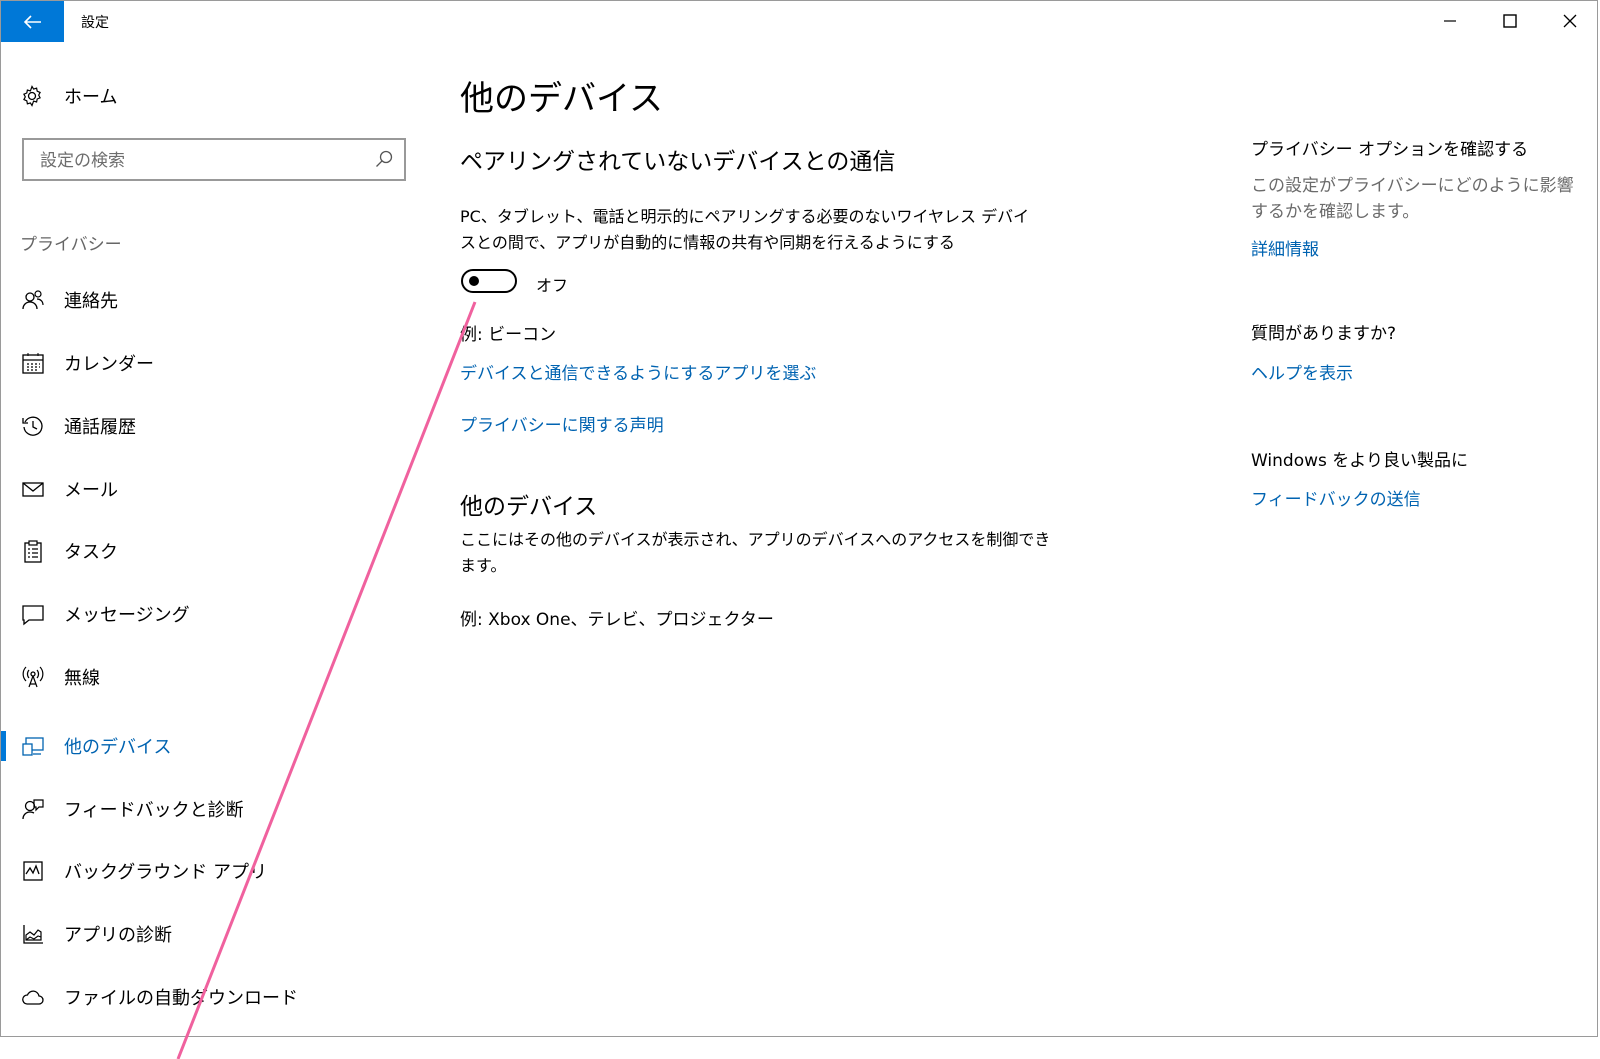 This screenshot has width=1600, height=1059. What do you see at coordinates (474, 281) in the screenshot?
I see `toggle-knob` at bounding box center [474, 281].